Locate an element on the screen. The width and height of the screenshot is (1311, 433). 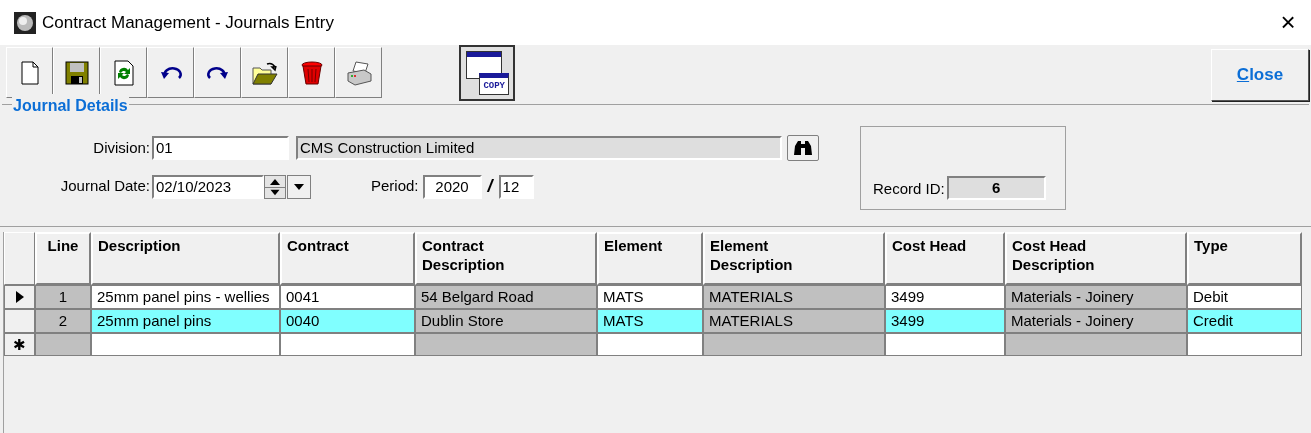
column-header: Contract is located at coordinates (347, 258).